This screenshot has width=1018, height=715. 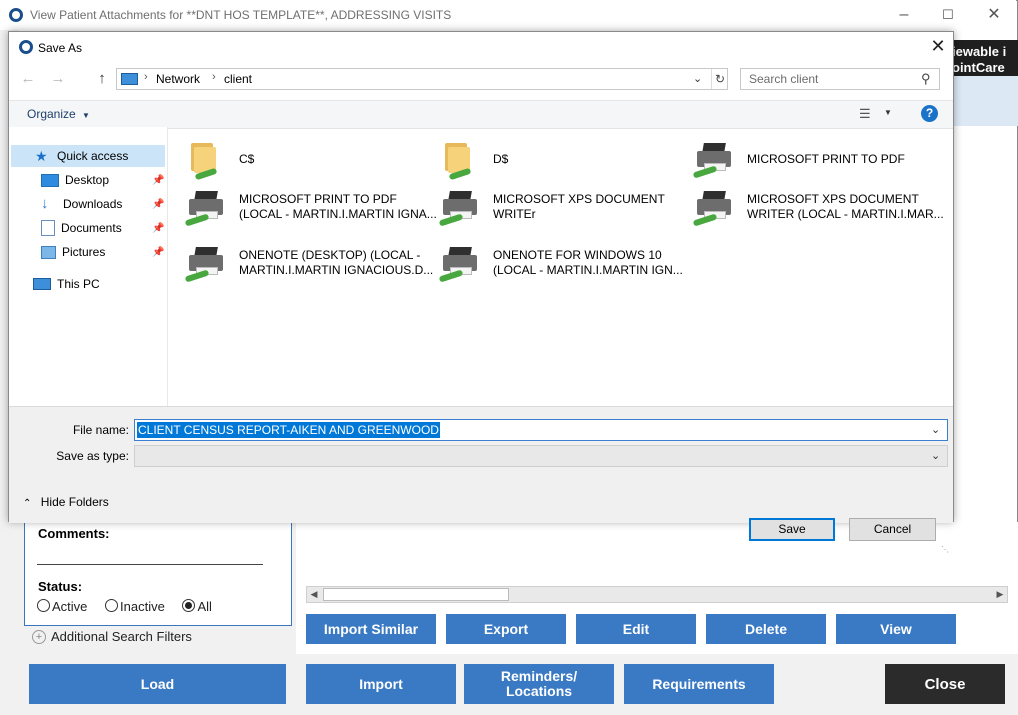 I want to click on header-band, so click(x=981, y=101).